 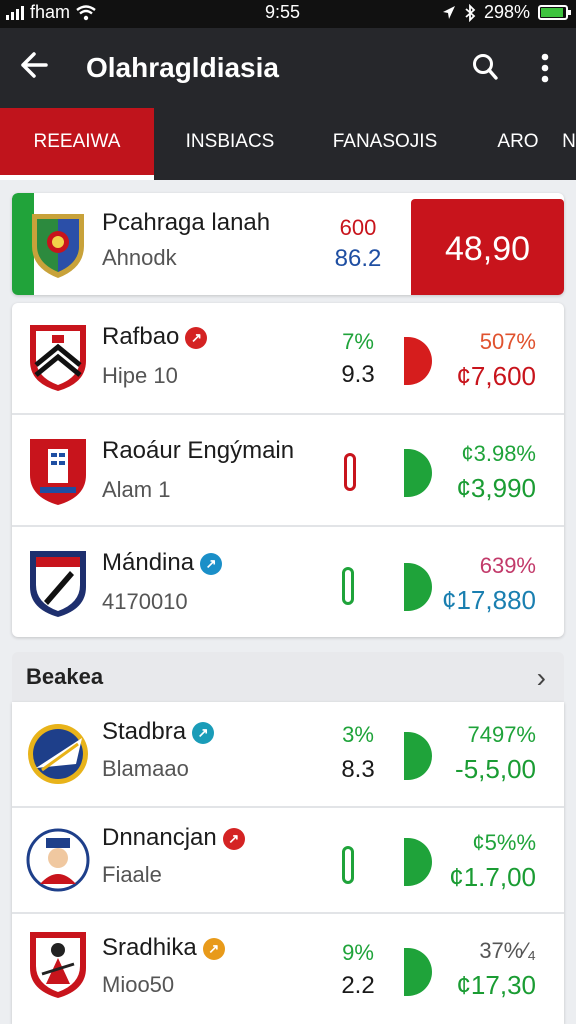 I want to click on tab-next: N, so click(x=569, y=144).